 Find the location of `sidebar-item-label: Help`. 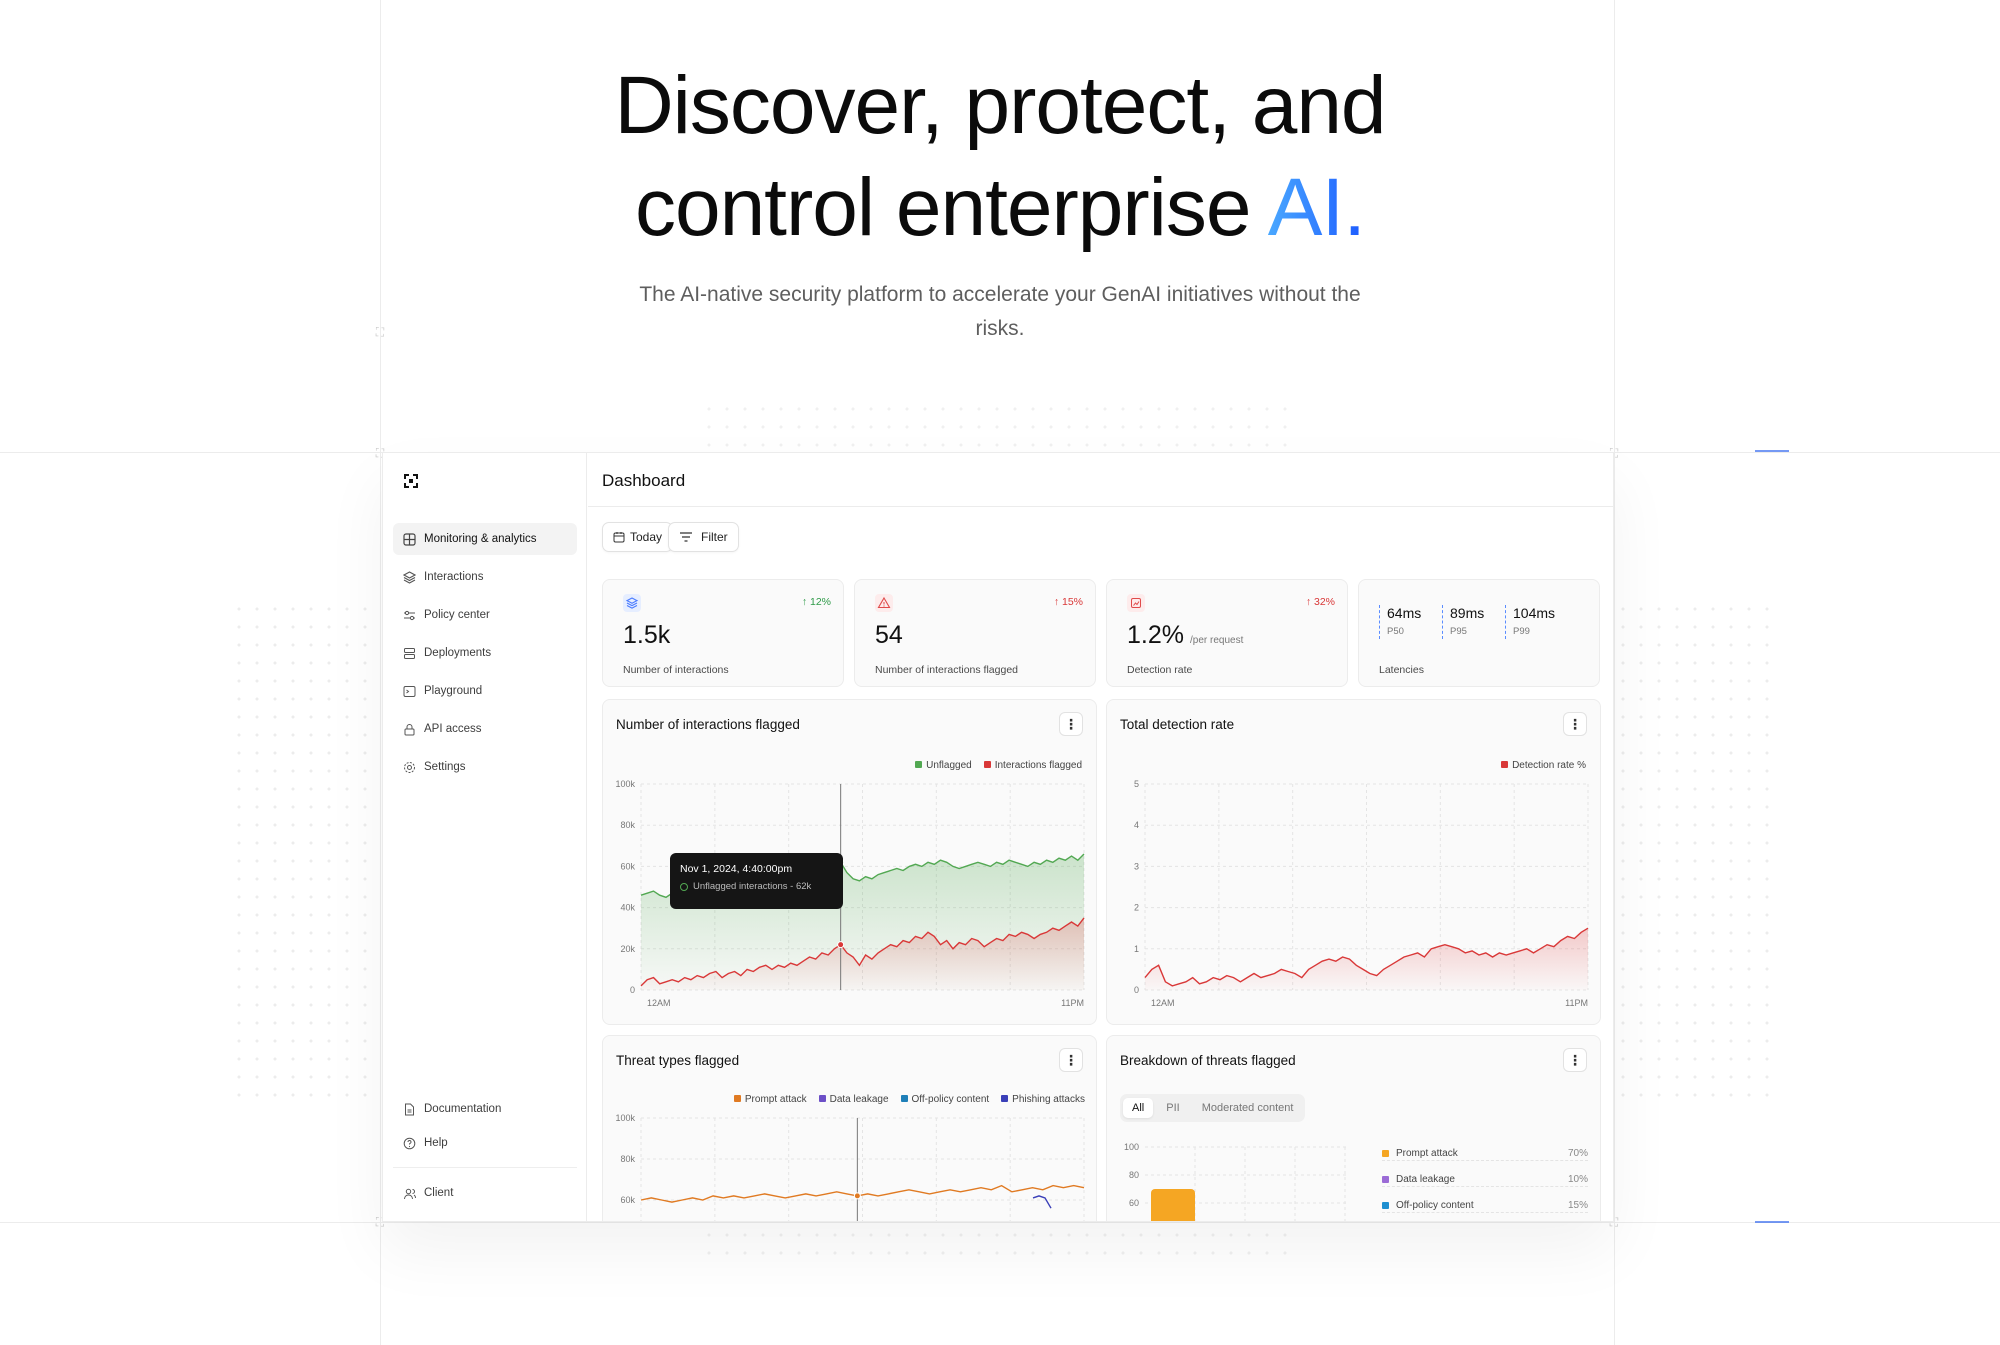

sidebar-item-label: Help is located at coordinates (436, 1143).